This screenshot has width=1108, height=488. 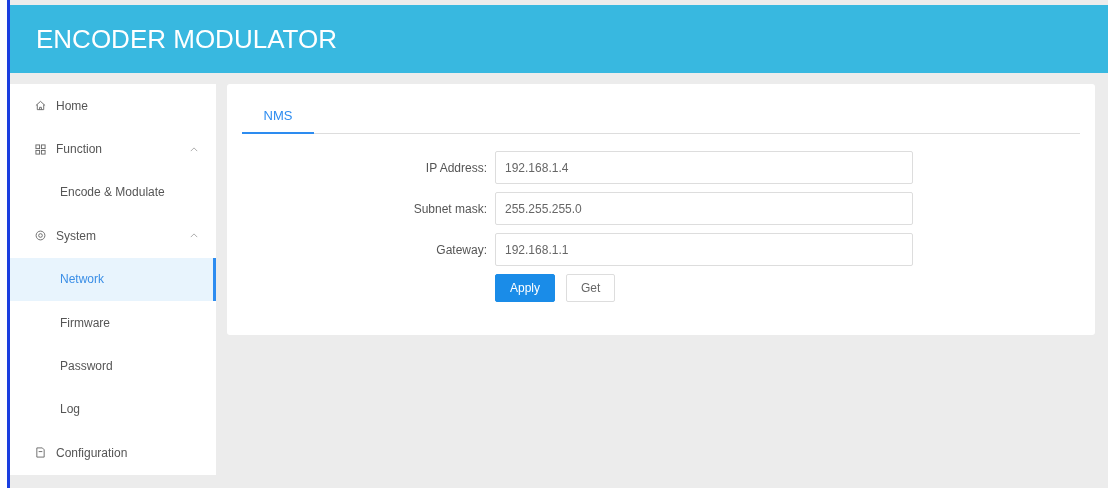 I want to click on grid-icon, so click(x=40, y=149).